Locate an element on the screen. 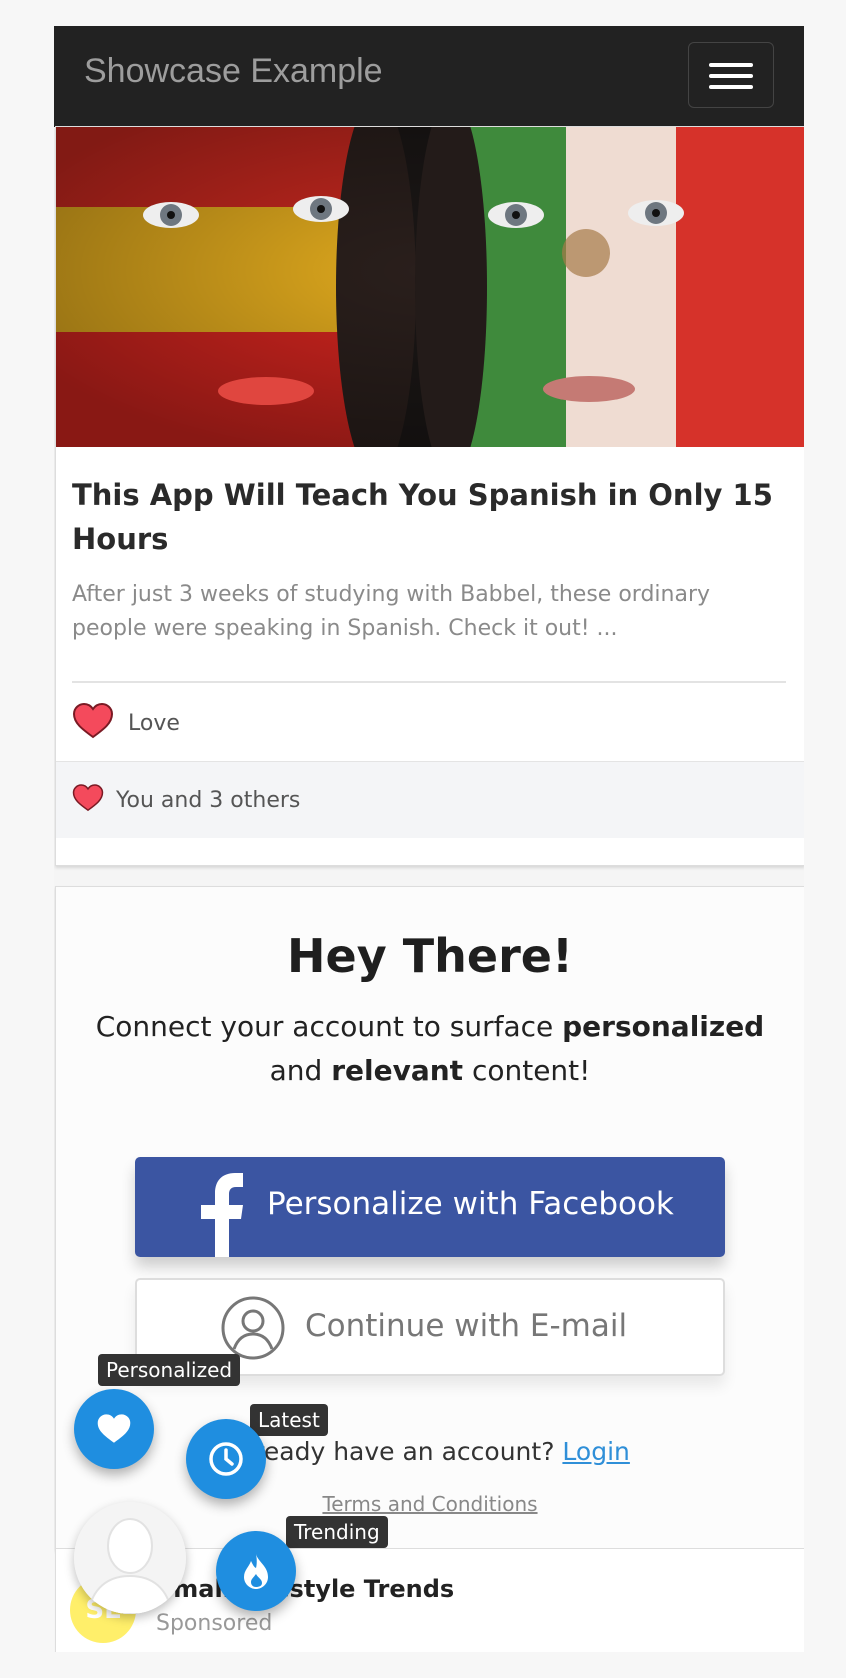 The image size is (846, 1678). user-icon is located at coordinates (253, 1328).